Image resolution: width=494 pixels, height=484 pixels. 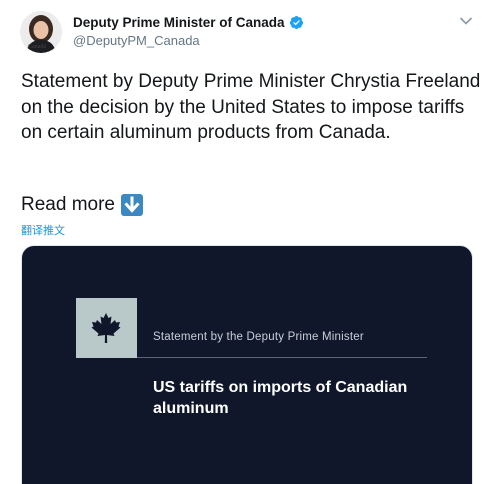 I want to click on maple-leaf-icon, so click(x=106, y=328).